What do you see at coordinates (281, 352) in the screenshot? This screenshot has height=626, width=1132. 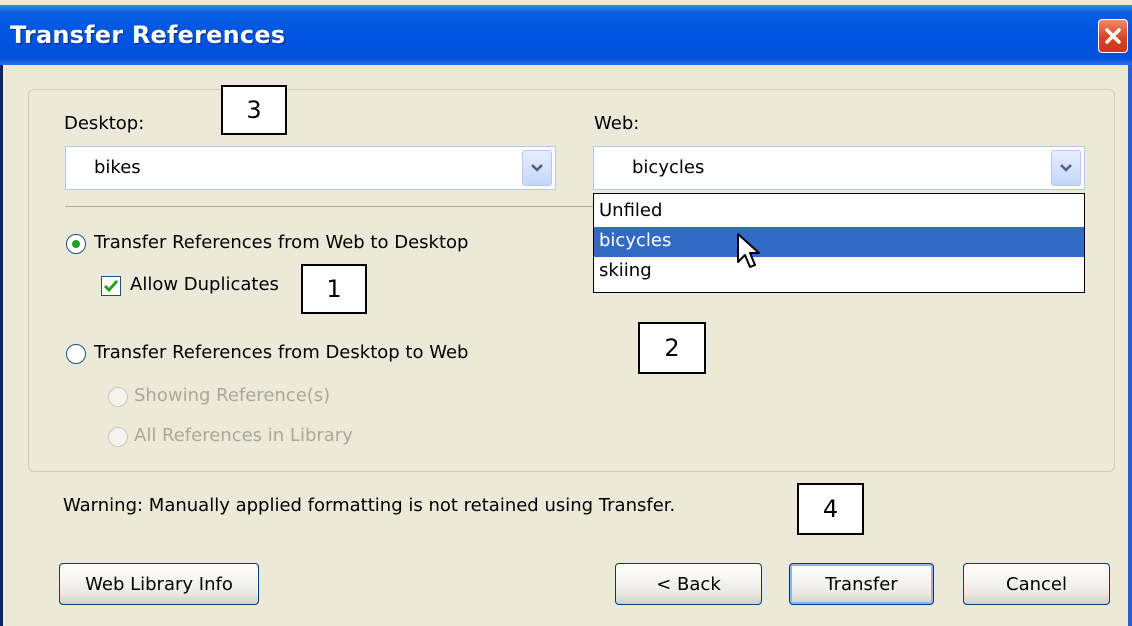 I see `desktop-to-web-label: Transfer References from Desktop to Web` at bounding box center [281, 352].